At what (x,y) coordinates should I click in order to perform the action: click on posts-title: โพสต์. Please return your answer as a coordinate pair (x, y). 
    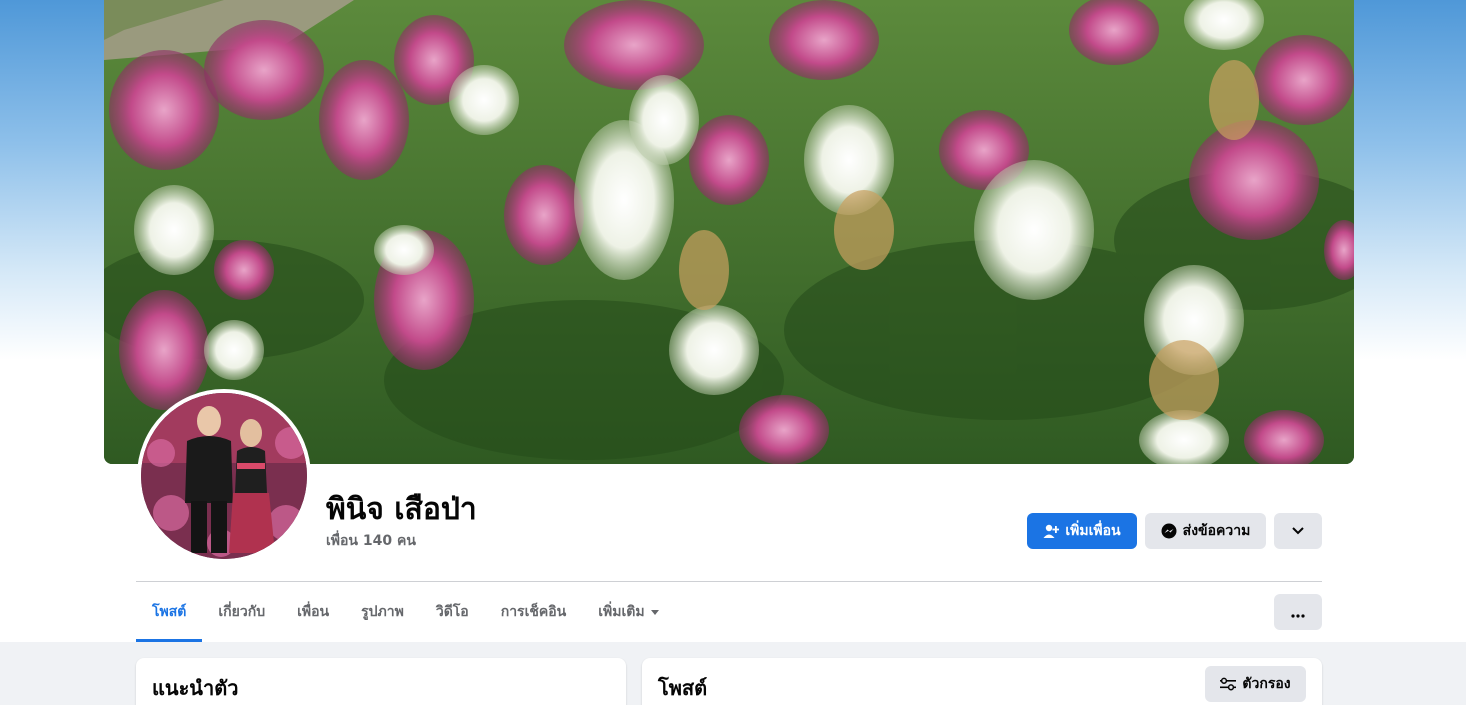
    Looking at the image, I should click on (683, 688).